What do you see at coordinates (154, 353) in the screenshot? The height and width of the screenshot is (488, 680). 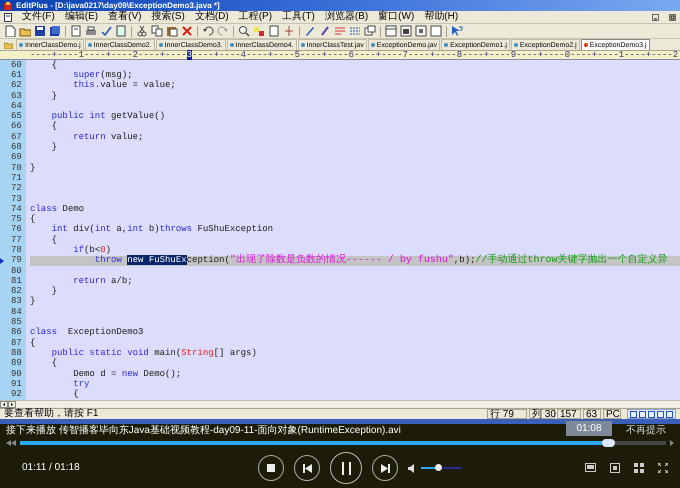 I see `code-line: public static void main(String[] args)` at bounding box center [154, 353].